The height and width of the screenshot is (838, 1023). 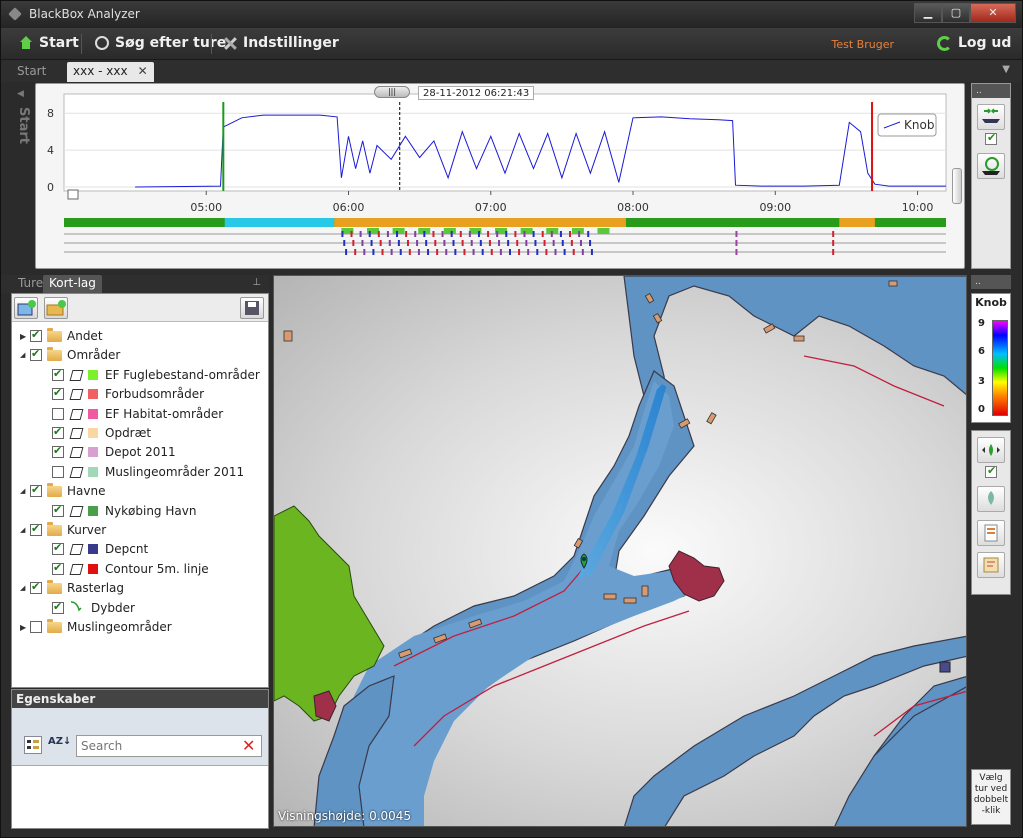 What do you see at coordinates (62, 491) in the screenshot?
I see `layer-group-row: ◢ Havne` at bounding box center [62, 491].